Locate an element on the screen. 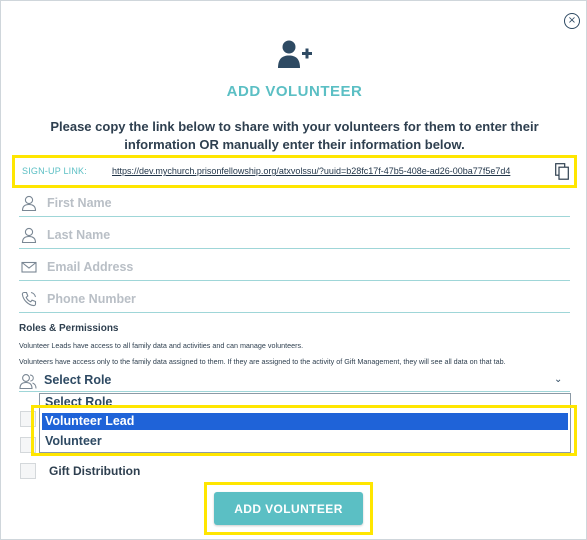 The width and height of the screenshot is (587, 540). role-select: Select Role ⌄ is located at coordinates (294, 381).